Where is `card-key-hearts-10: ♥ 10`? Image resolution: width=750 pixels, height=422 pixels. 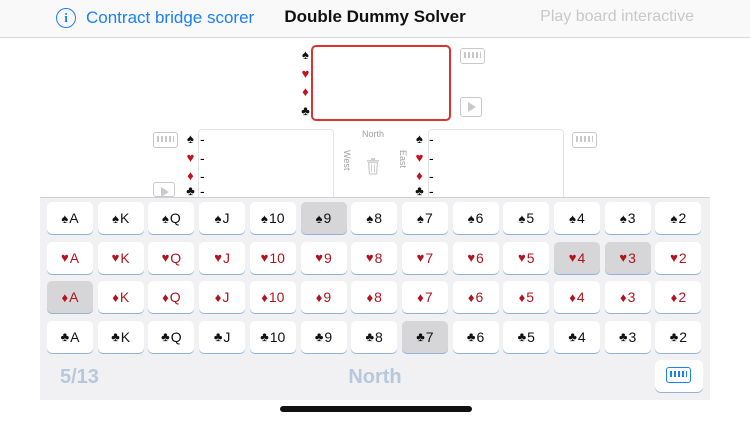
card-key-hearts-10: ♥ 10 is located at coordinates (272, 257).